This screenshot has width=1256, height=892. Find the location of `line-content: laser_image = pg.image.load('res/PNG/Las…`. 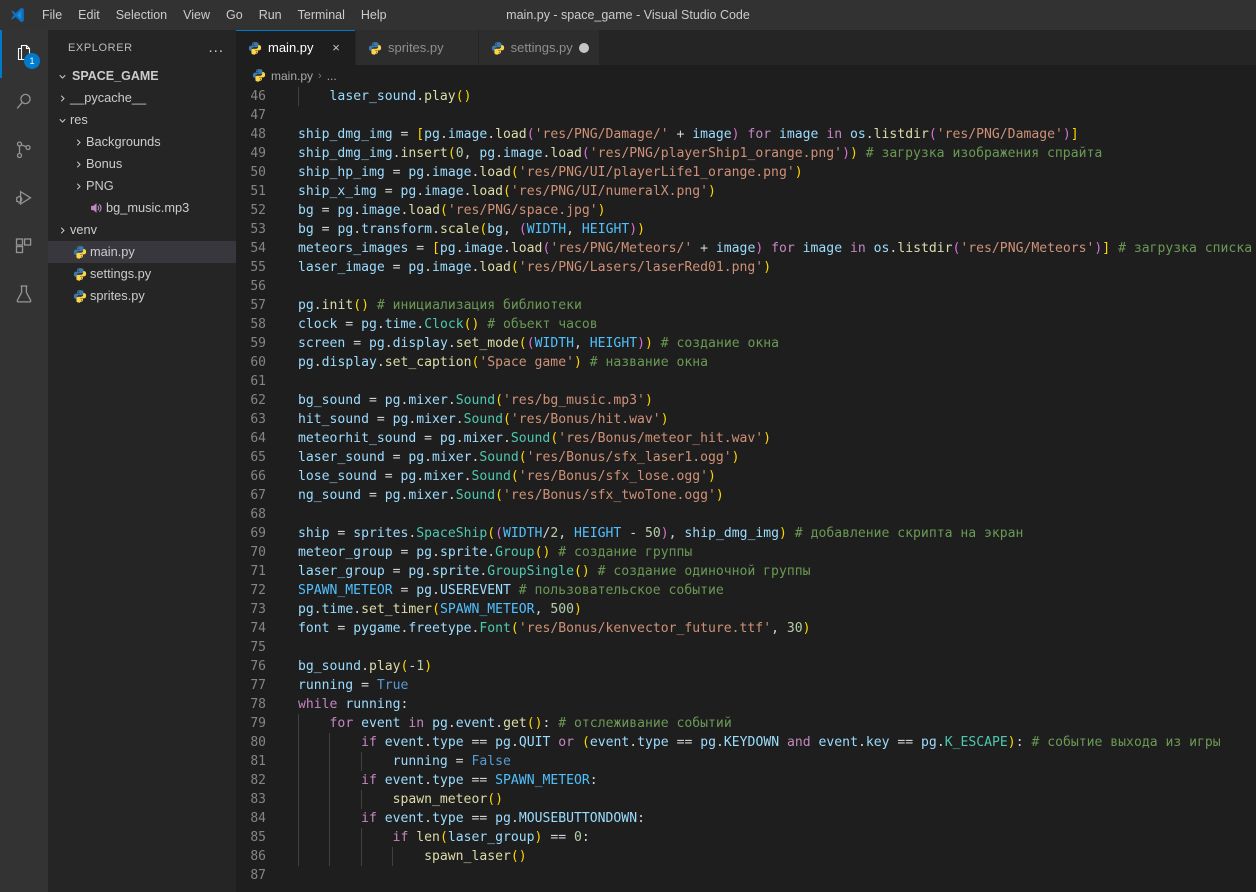

line-content: laser_image = pg.image.load('res/PNG/Las… is located at coordinates (772, 267).